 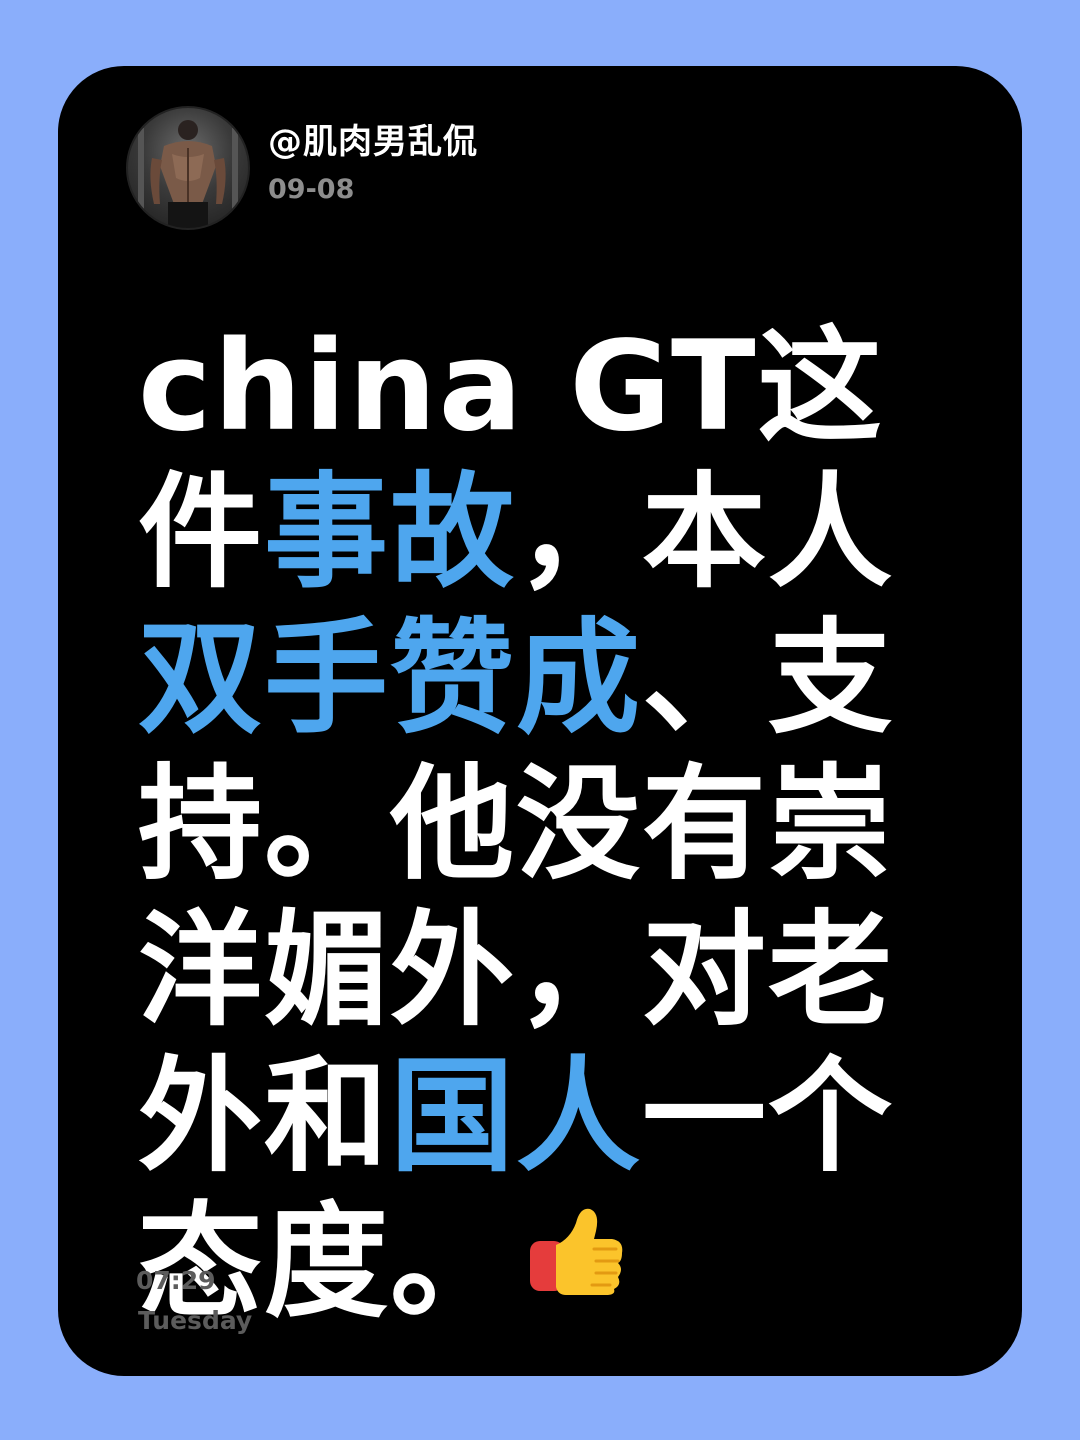 I want to click on thumbs-up-icon, so click(x=576, y=1257).